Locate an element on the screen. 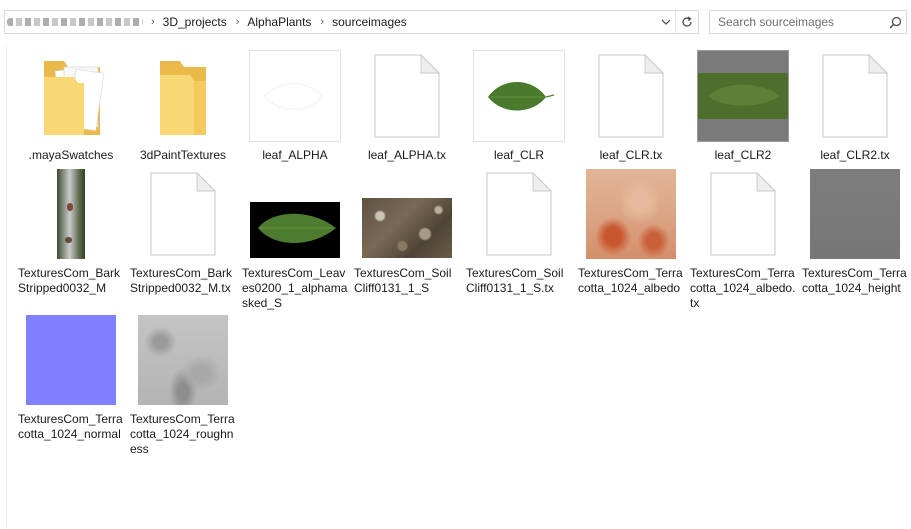  search-input is located at coordinates (797, 22).